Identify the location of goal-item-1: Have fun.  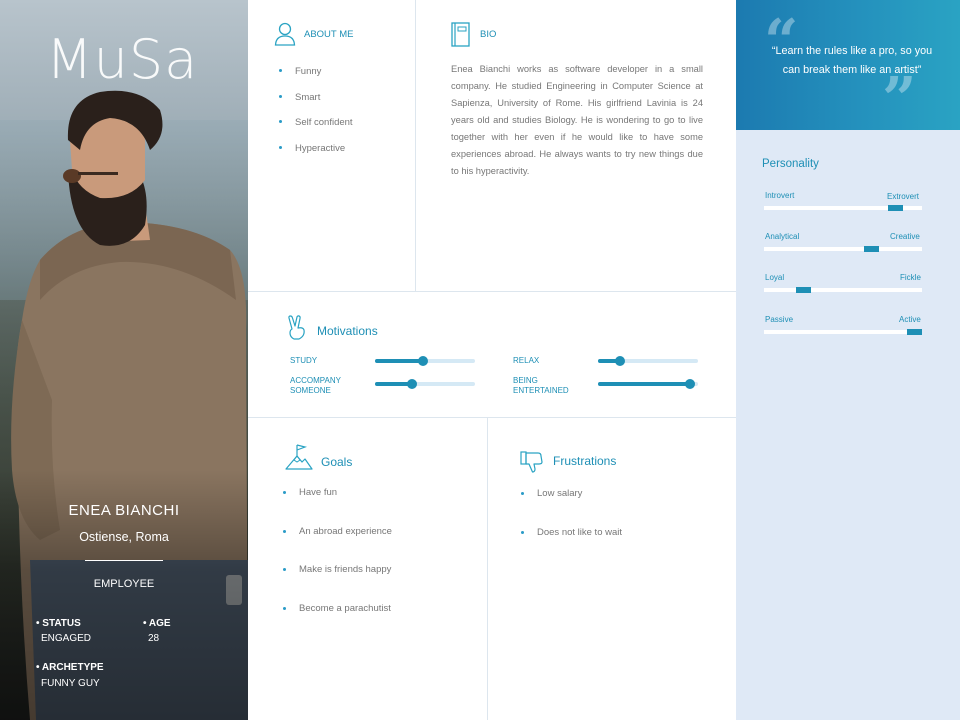
(318, 492).